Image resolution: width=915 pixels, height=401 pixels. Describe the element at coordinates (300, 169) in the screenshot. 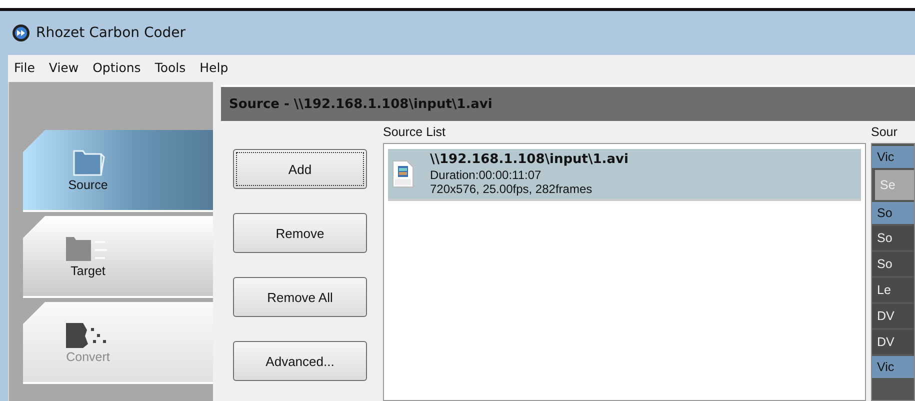

I see `action-button: Add` at that location.